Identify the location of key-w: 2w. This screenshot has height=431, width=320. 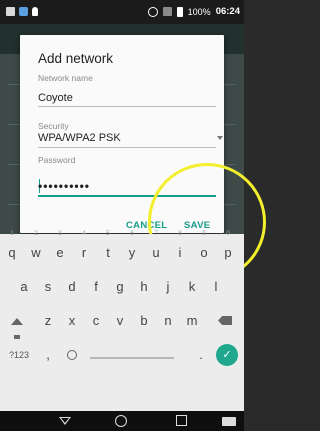
(36, 249).